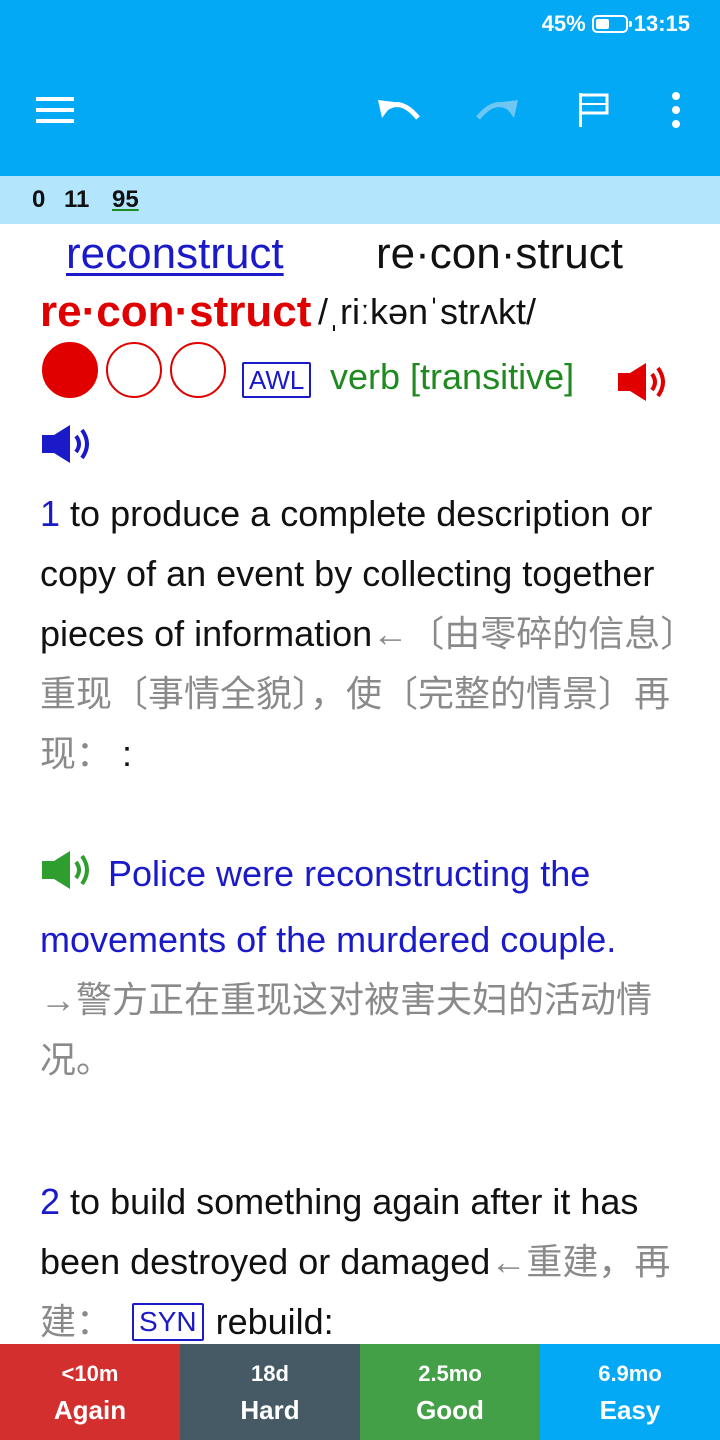 This screenshot has width=720, height=1440. Describe the element at coordinates (661, 23) in the screenshot. I see `clock: 13:15` at that location.